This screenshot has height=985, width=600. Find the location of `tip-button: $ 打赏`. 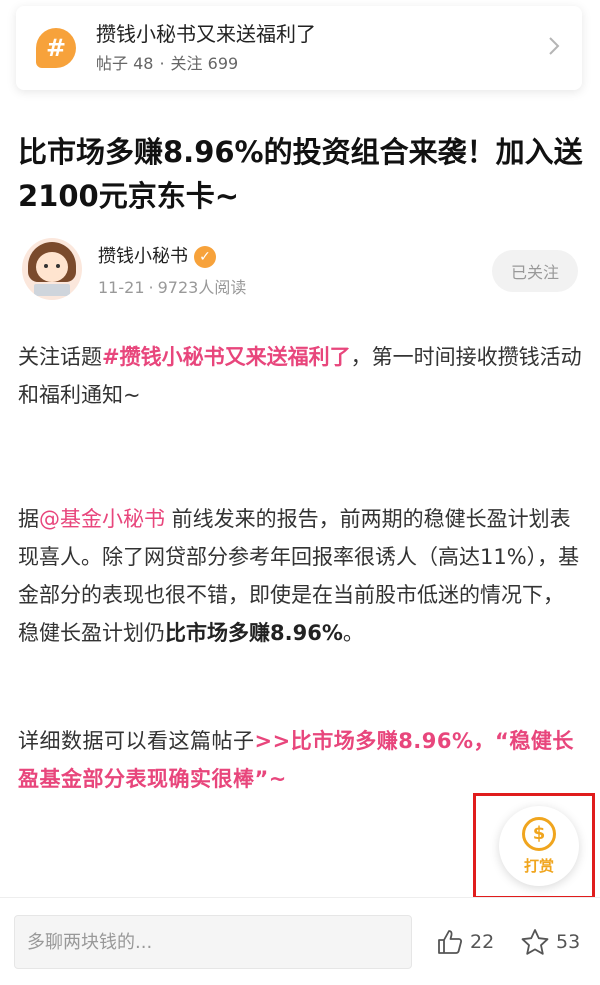

tip-button: $ 打赏 is located at coordinates (539, 846).